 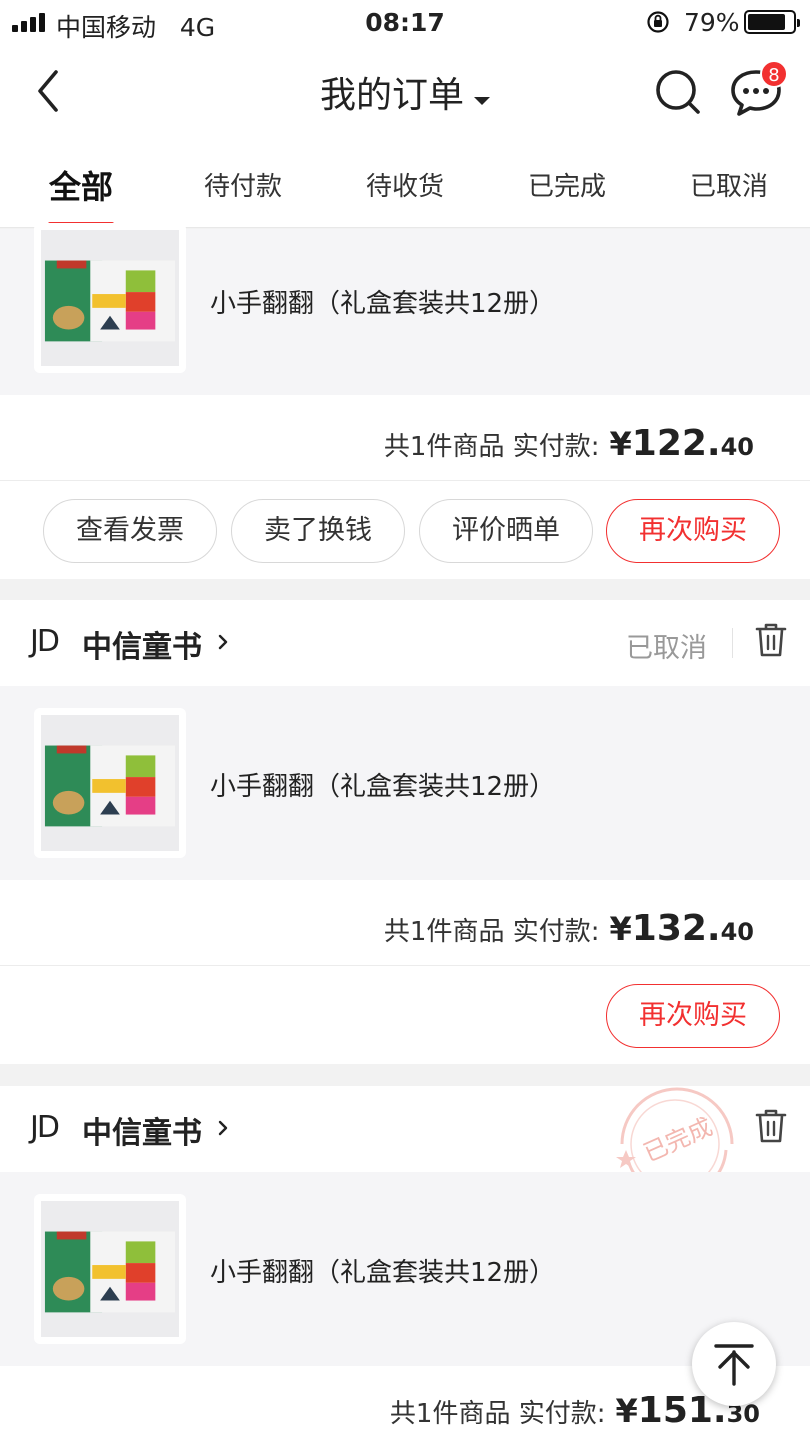 What do you see at coordinates (405, 643) in the screenshot?
I see `shop-header: JD 中信童书 已取消` at bounding box center [405, 643].